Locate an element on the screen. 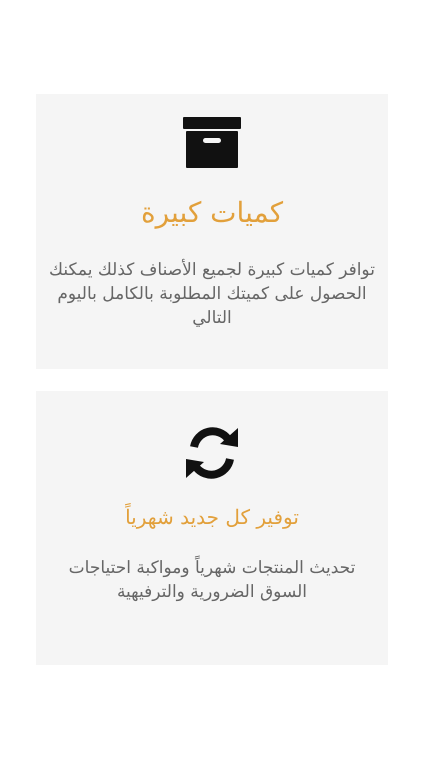 The height and width of the screenshot is (760, 425). archive-box-icon is located at coordinates (212, 142).